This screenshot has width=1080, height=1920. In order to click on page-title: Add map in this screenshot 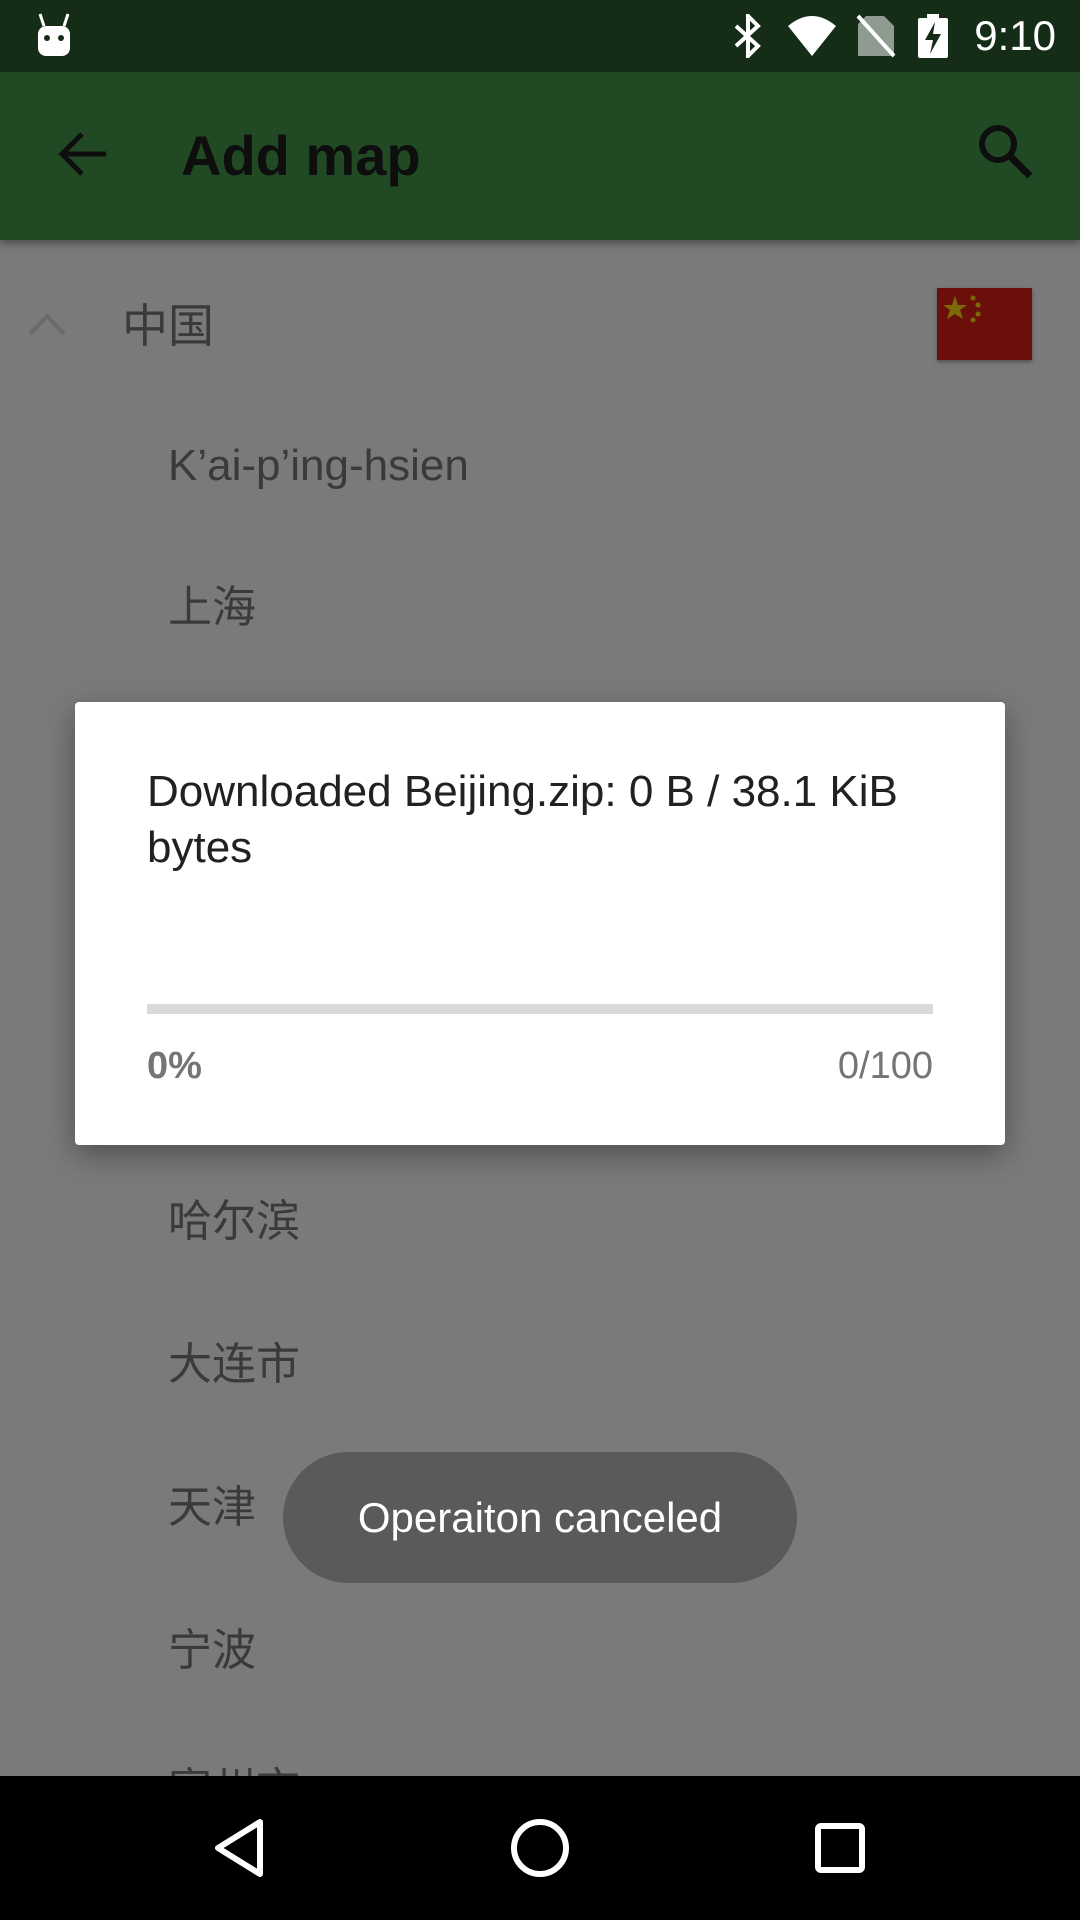, I will do `click(301, 155)`.